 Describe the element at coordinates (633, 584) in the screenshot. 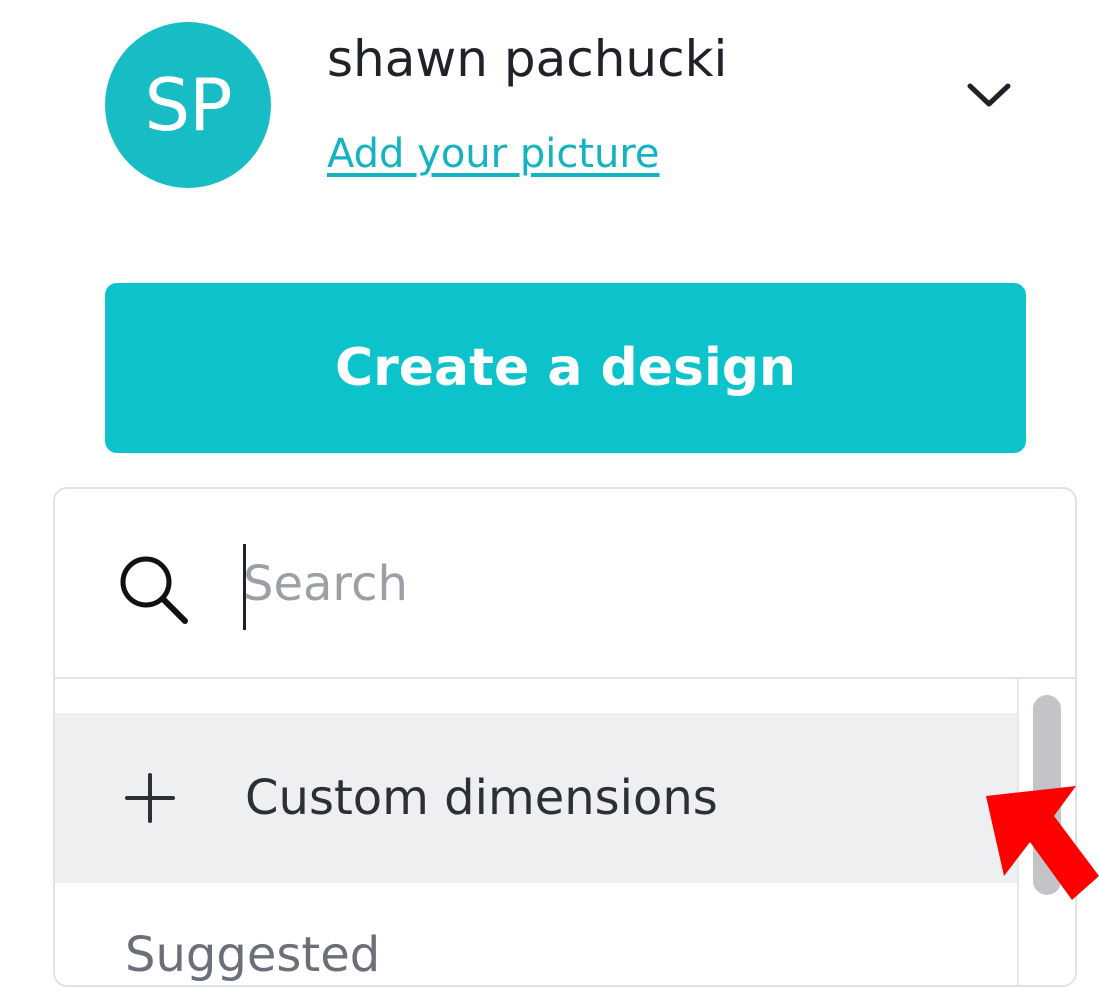

I see `search-input` at that location.